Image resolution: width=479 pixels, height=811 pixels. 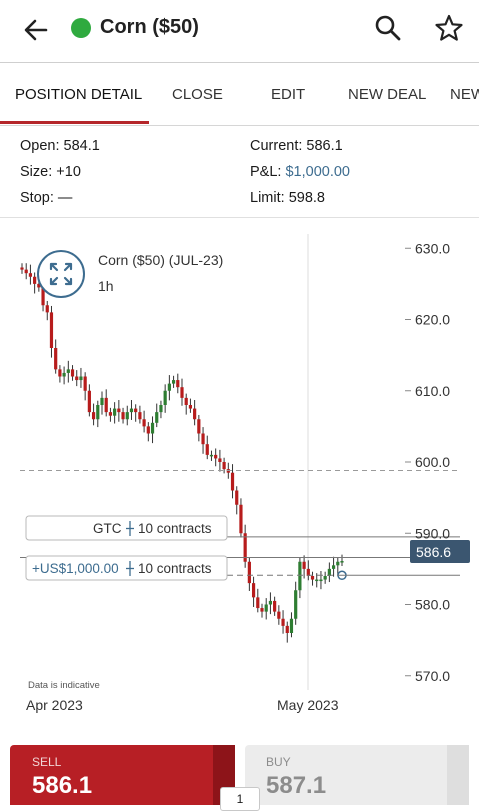 What do you see at coordinates (126, 528) in the screenshot?
I see `gtc-order-label: GTC 10 contracts` at bounding box center [126, 528].